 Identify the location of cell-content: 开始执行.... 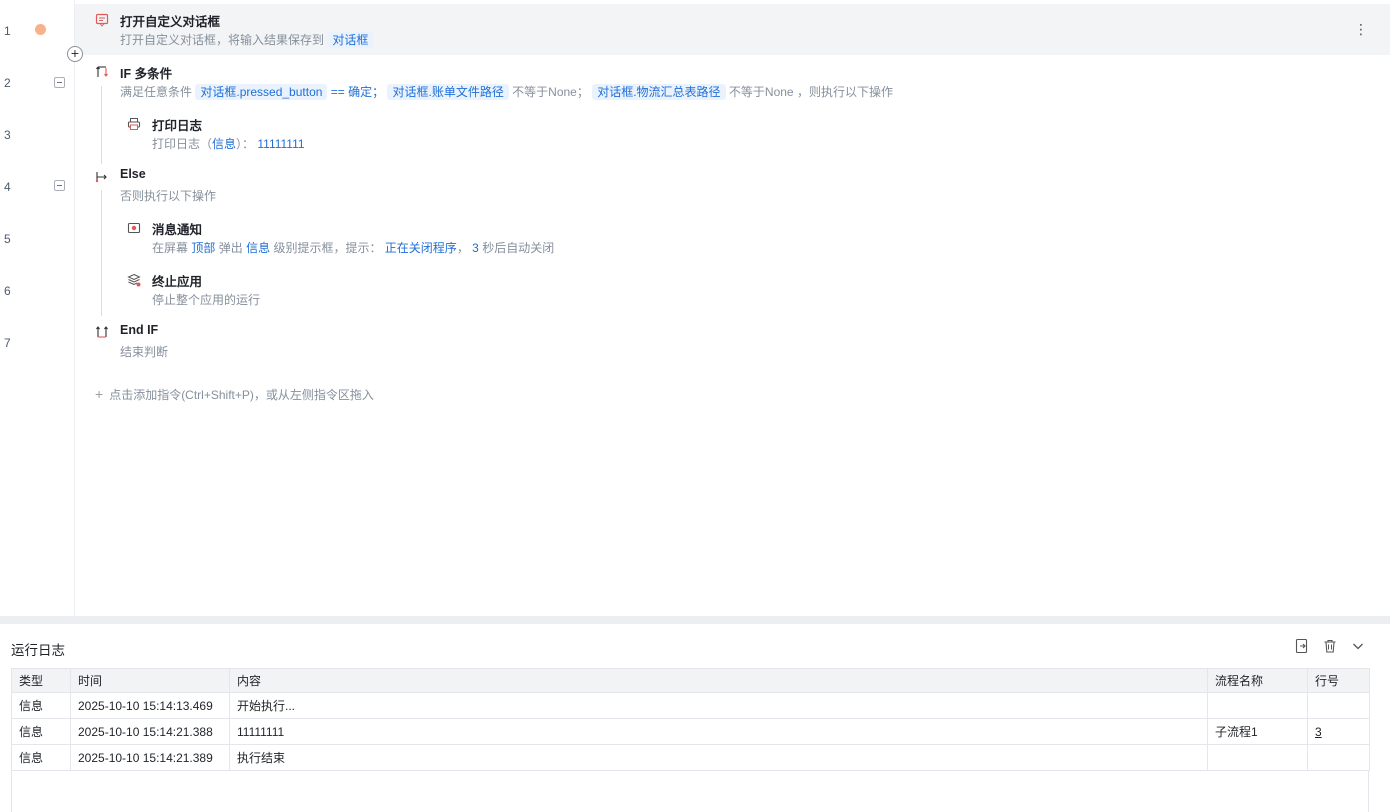
(718, 705).